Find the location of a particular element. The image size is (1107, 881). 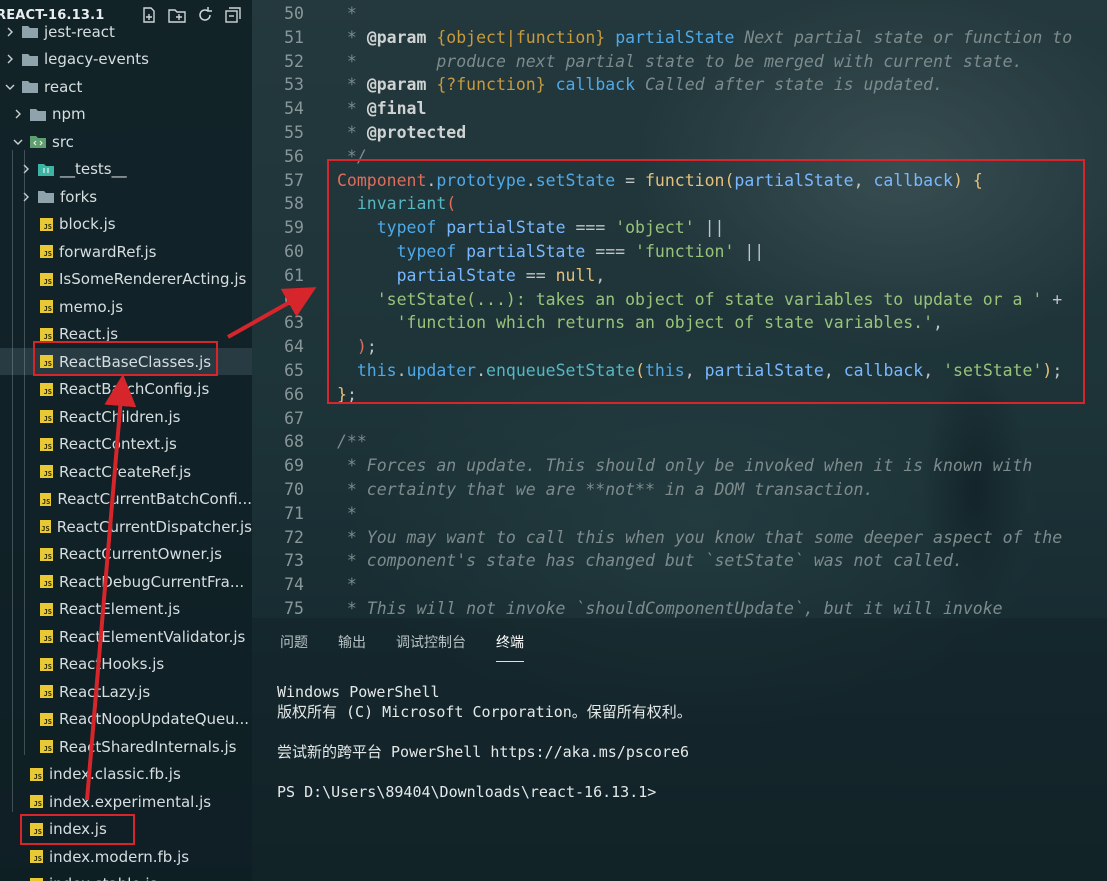

file-item: JS ReactContext.js is located at coordinates (126, 444).